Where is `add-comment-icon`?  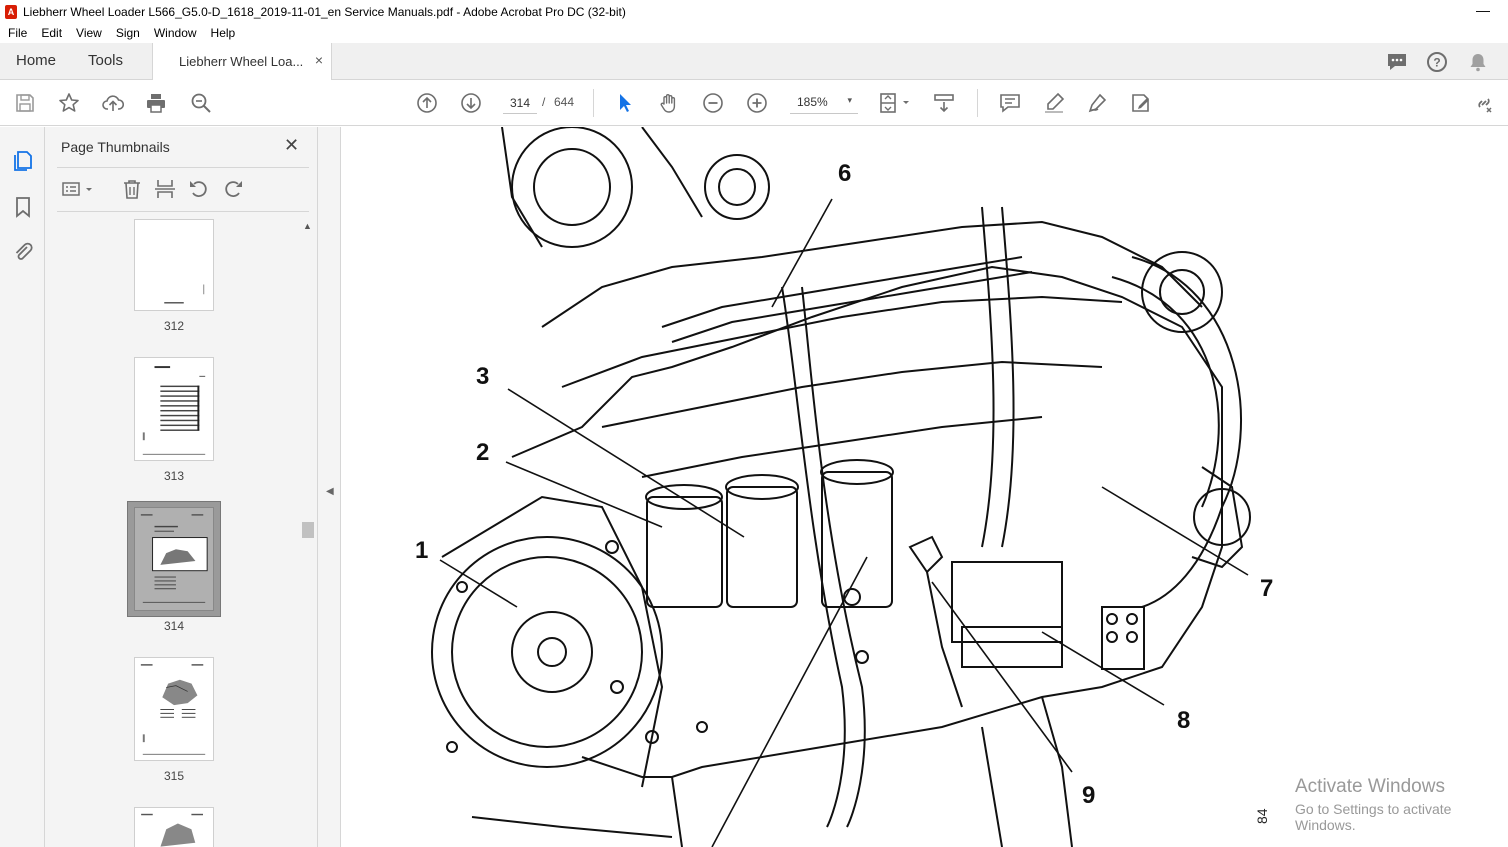 add-comment-icon is located at coordinates (1010, 103).